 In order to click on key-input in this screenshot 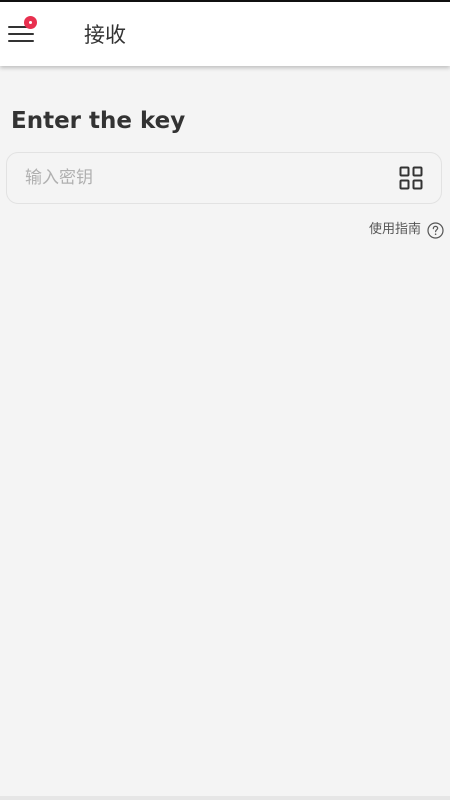, I will do `click(205, 178)`.